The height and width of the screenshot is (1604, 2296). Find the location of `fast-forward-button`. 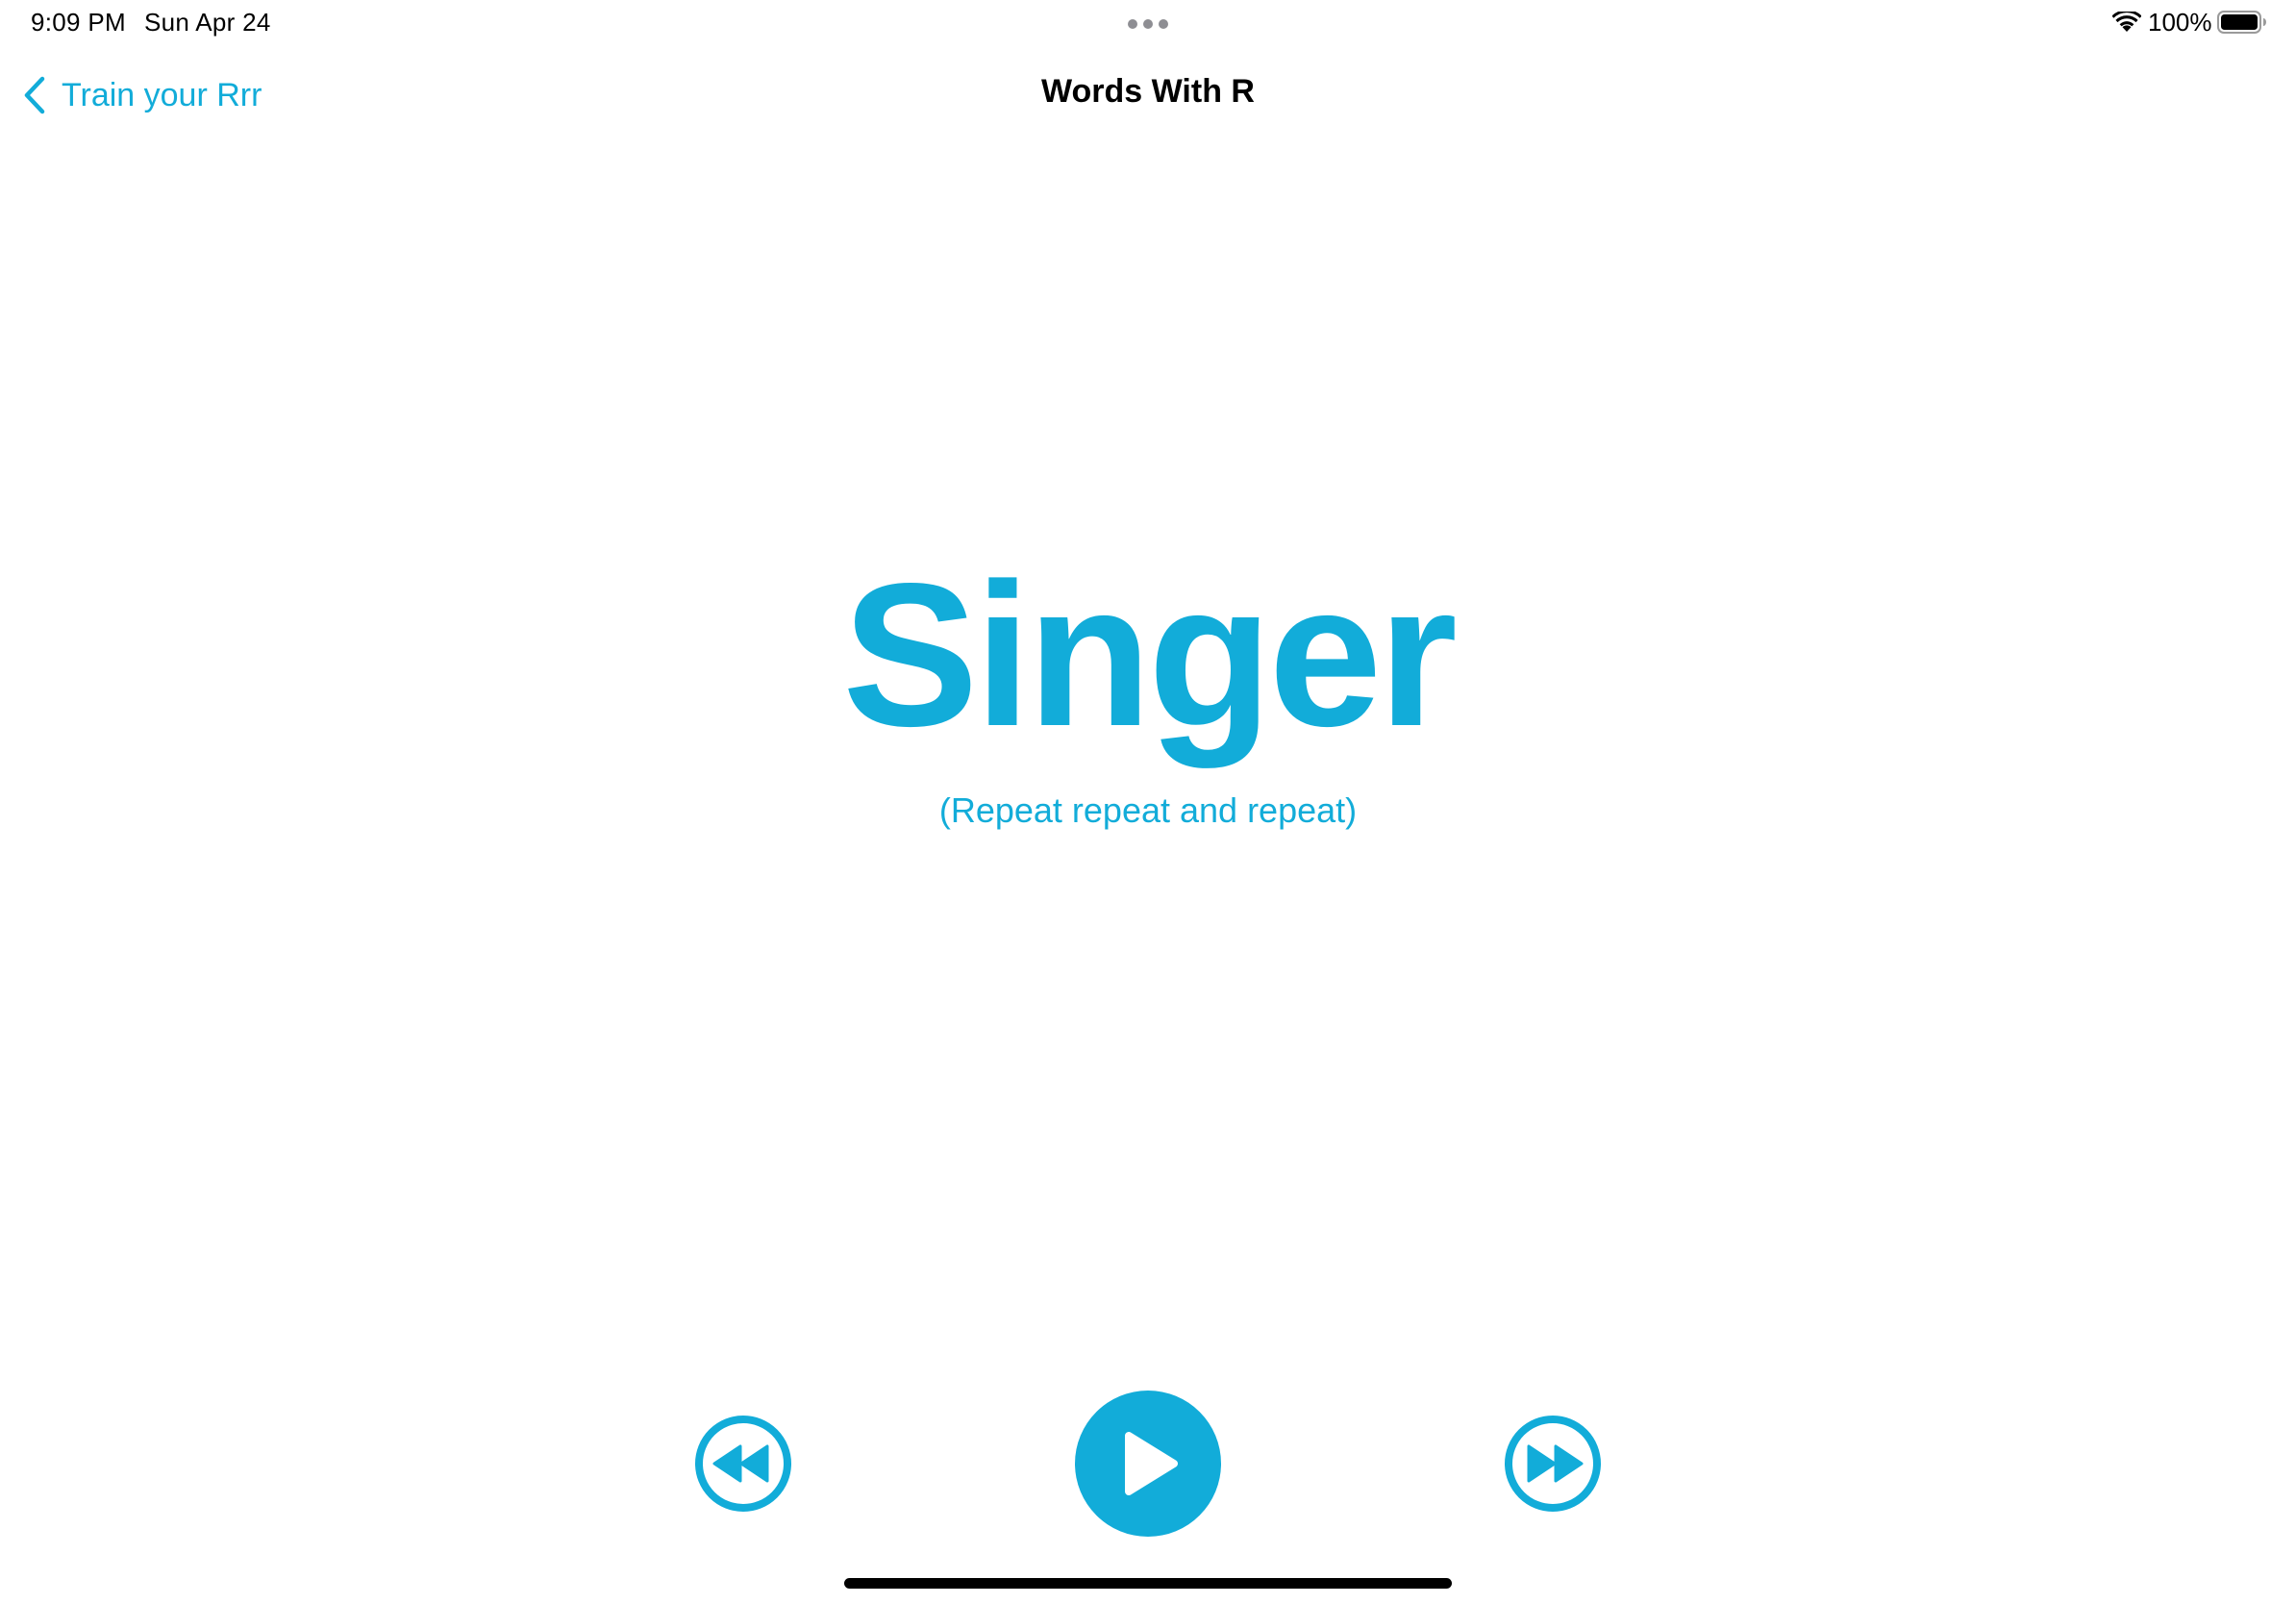

fast-forward-button is located at coordinates (1553, 1464).